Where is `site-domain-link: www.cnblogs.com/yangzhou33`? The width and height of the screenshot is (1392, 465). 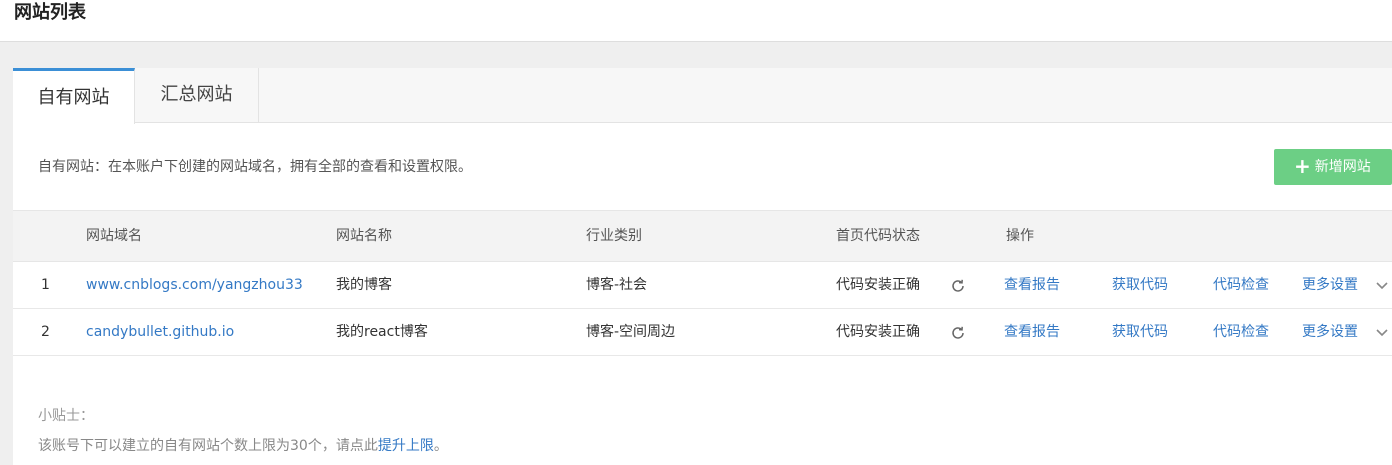
site-domain-link: www.cnblogs.com/yangzhou33 is located at coordinates (194, 285).